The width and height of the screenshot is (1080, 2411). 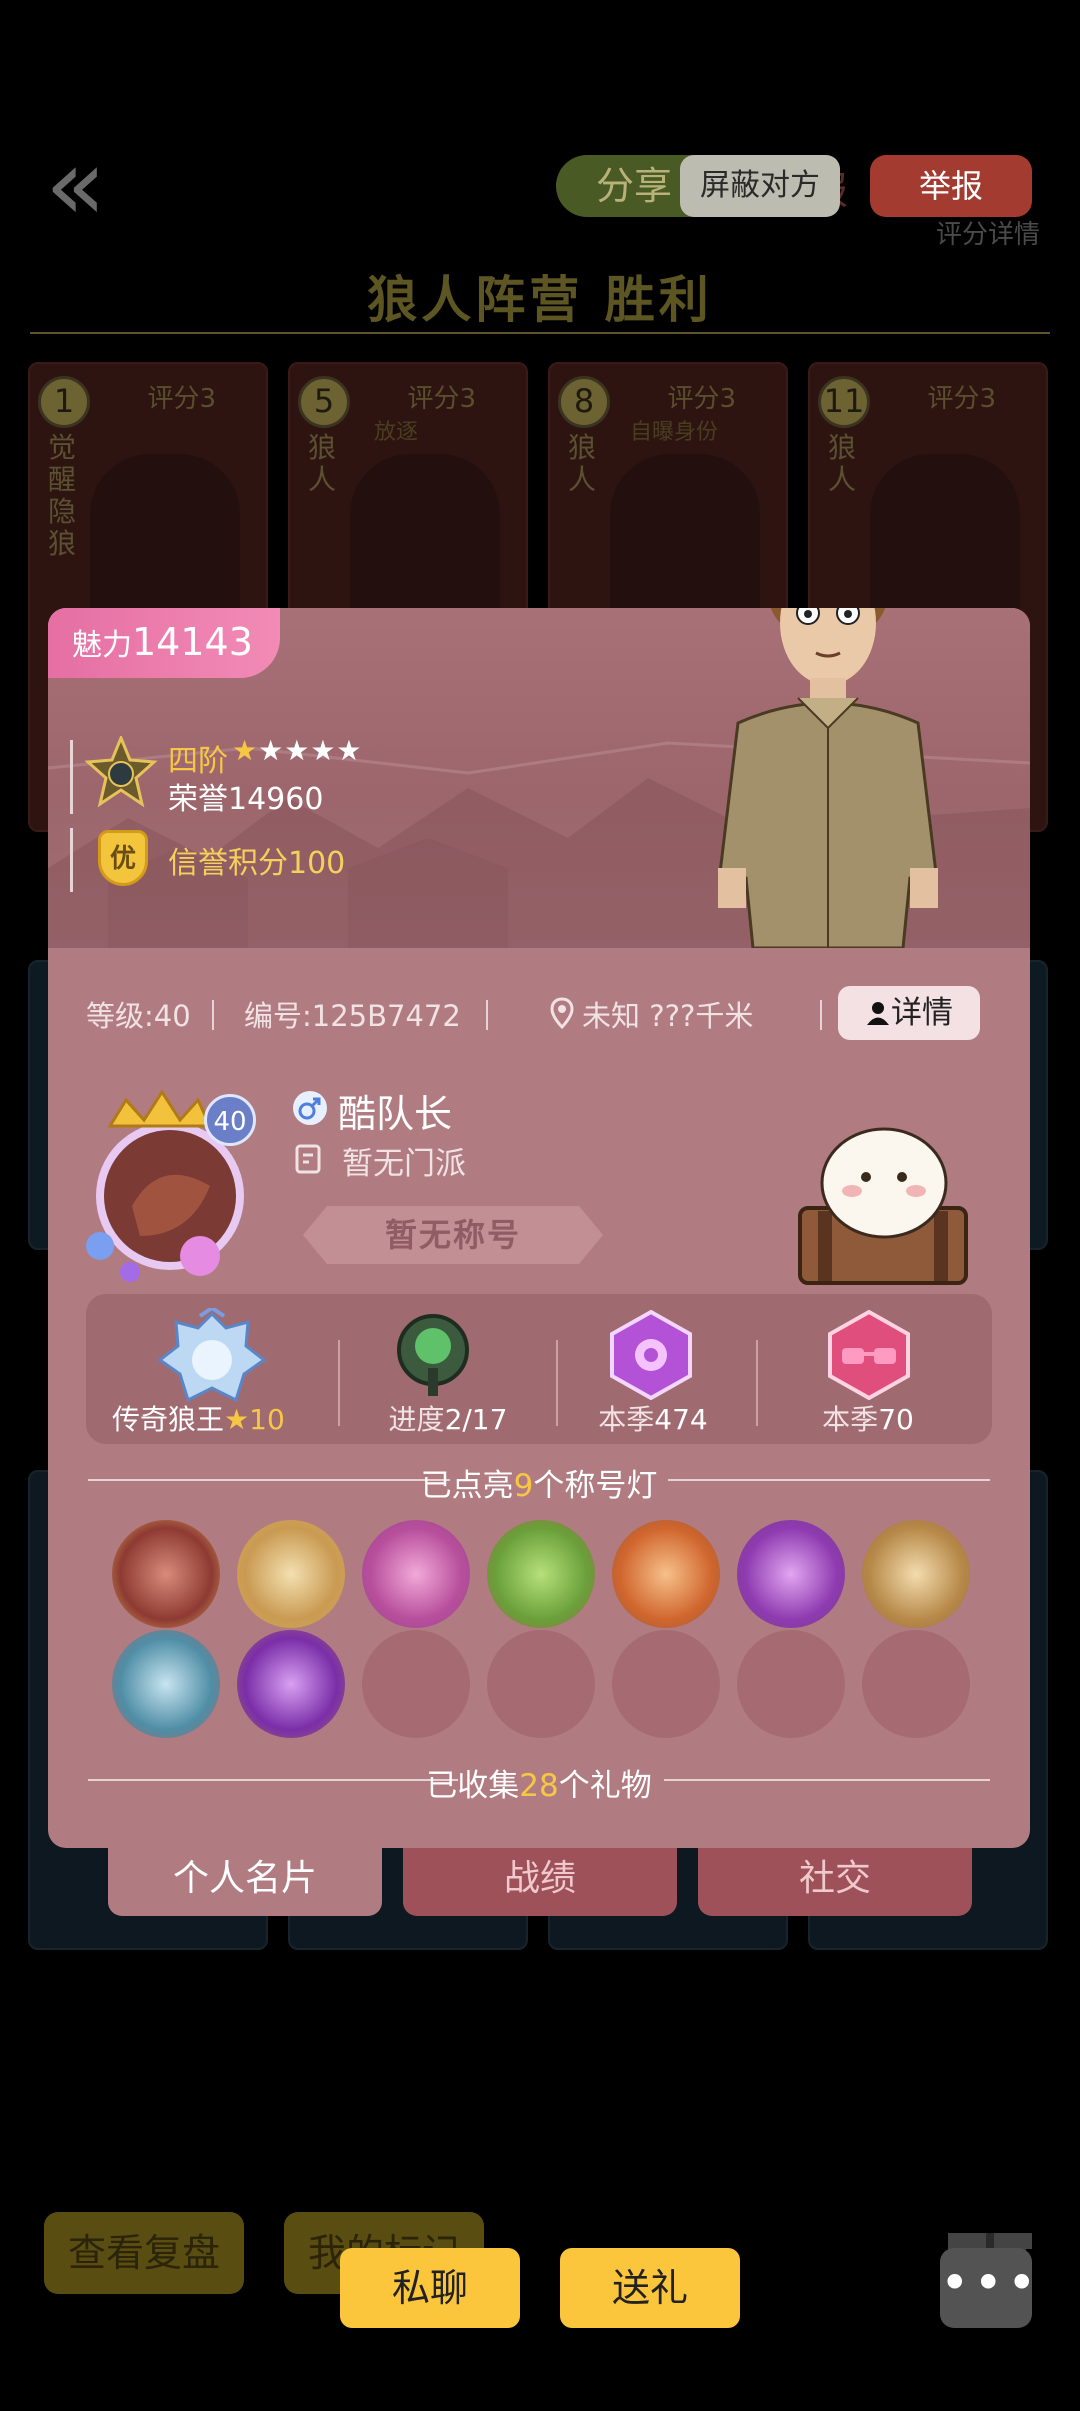 I want to click on tab-battle-record: 战绩, so click(x=540, y=1882).